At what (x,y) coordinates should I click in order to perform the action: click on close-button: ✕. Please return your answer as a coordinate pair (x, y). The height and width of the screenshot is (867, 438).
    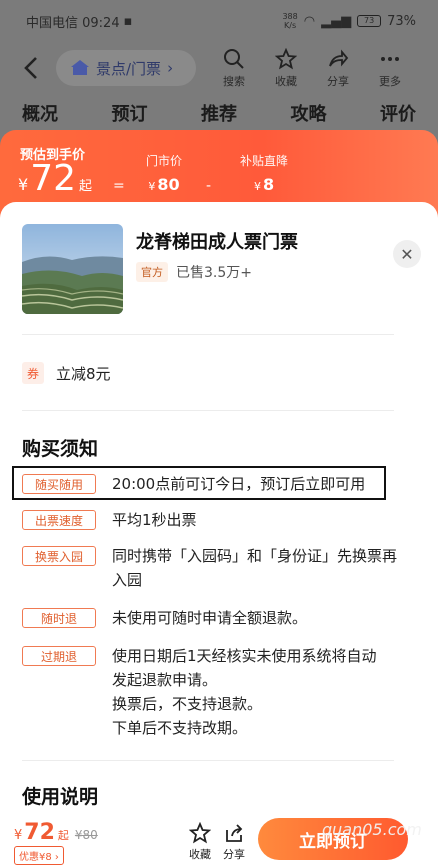
    Looking at the image, I should click on (407, 254).